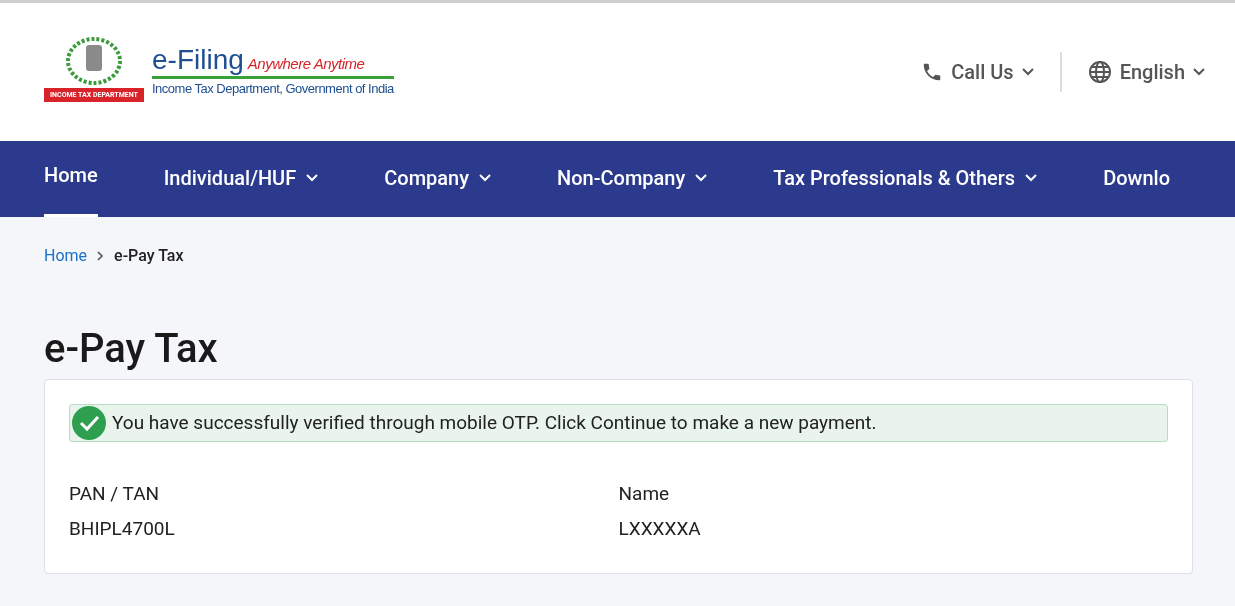 The width and height of the screenshot is (1235, 606). What do you see at coordinates (241, 179) in the screenshot?
I see `nav-tab: Individual/HUF` at bounding box center [241, 179].